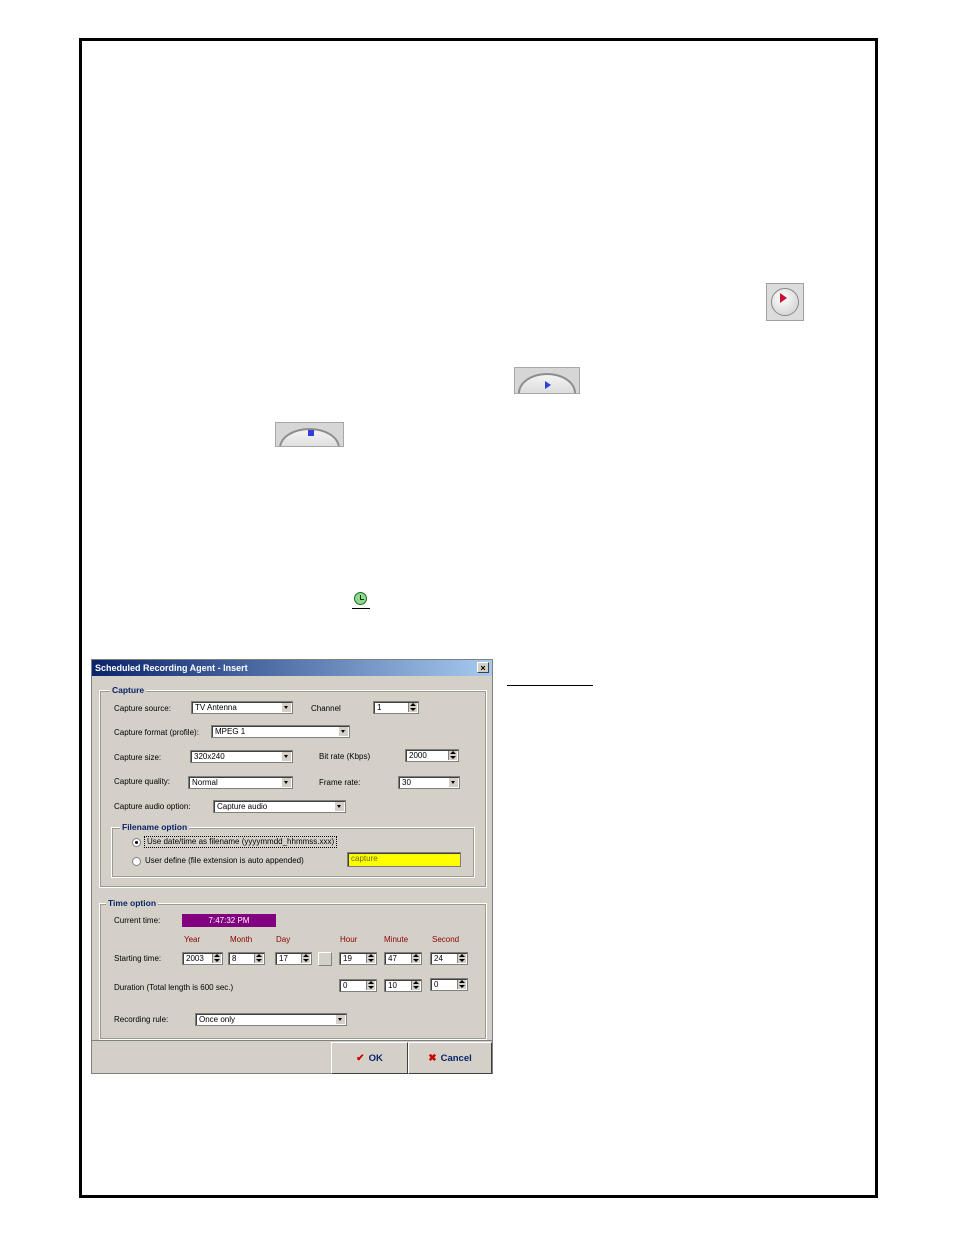 This screenshot has height=1235, width=954. I want to click on cancel-label: Cancel, so click(456, 1058).